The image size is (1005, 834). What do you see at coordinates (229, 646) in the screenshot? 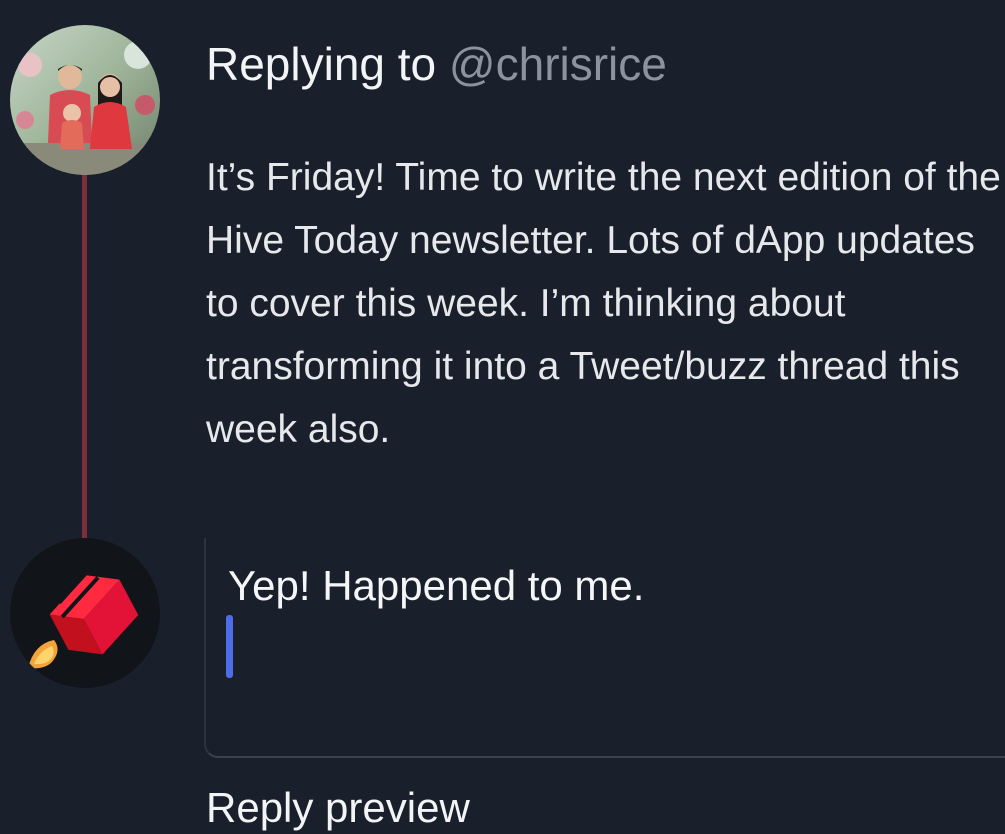
I see `text-cursor` at bounding box center [229, 646].